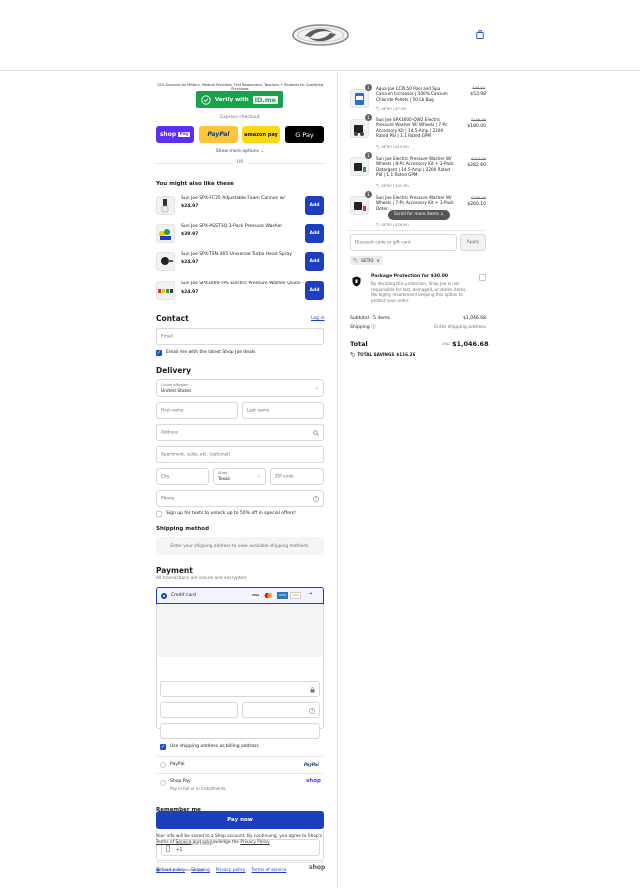 Image resolution: width=640 pixels, height=888 pixels. What do you see at coordinates (478, 198) in the screenshot?
I see `cart-item-old-price: $289.99` at bounding box center [478, 198].